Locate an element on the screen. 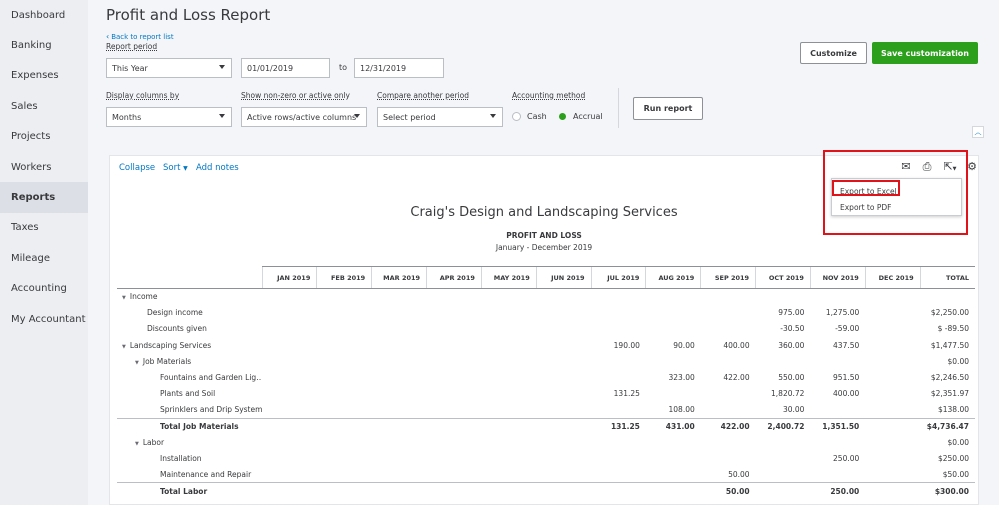  report-period-select: This Year is located at coordinates (169, 68).